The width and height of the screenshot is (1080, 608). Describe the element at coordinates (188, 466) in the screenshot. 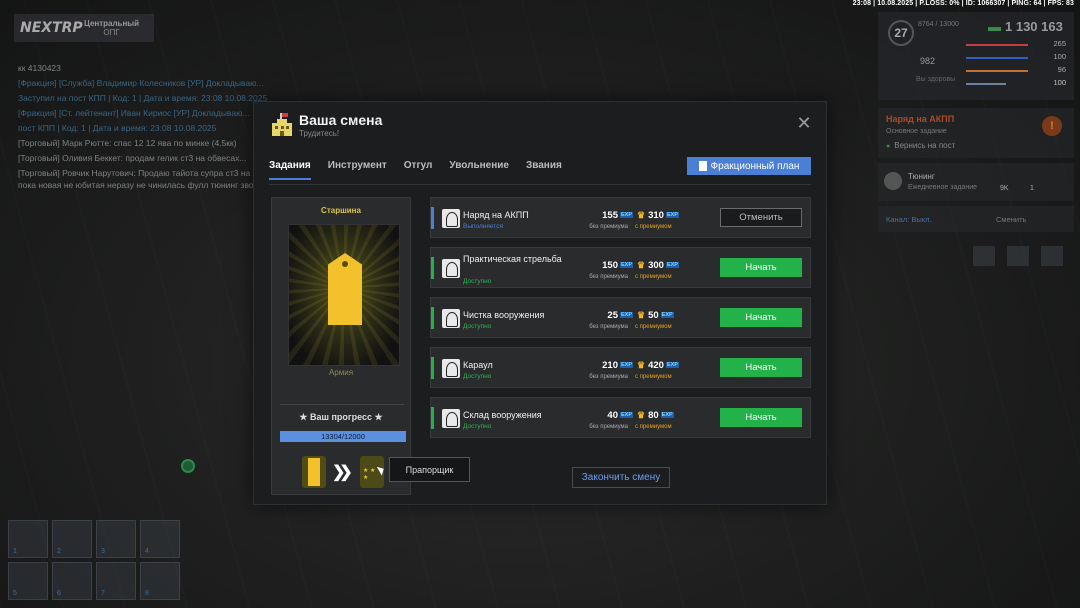

I see `map-marker-icon` at that location.